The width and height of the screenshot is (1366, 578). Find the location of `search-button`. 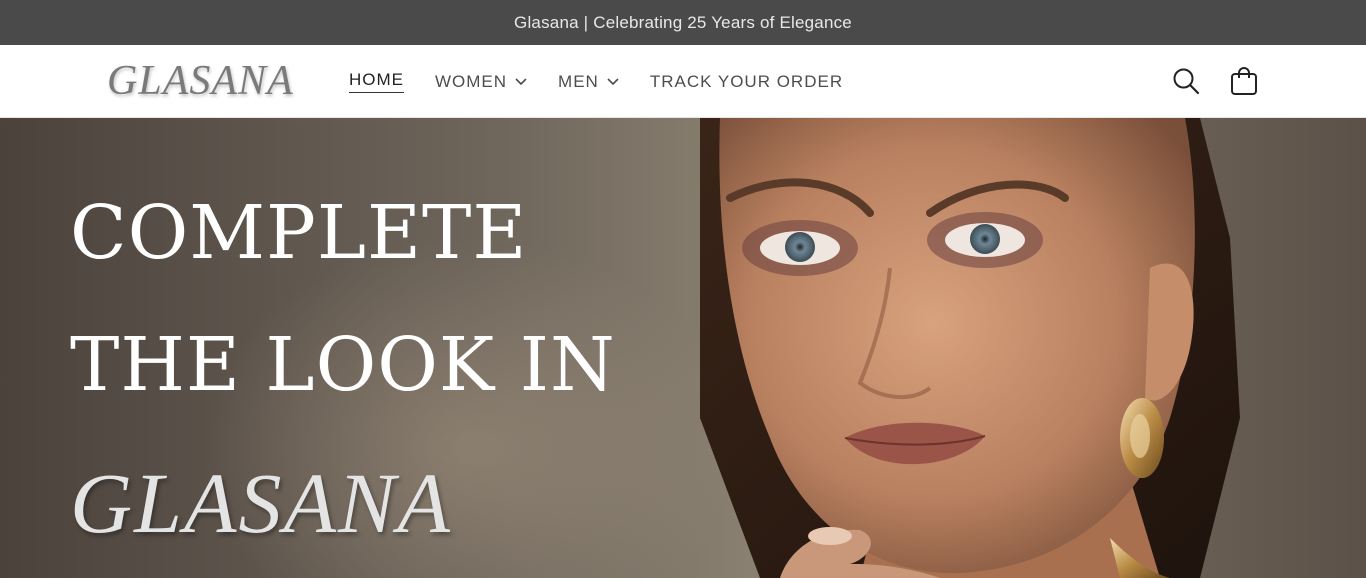

search-button is located at coordinates (1186, 81).